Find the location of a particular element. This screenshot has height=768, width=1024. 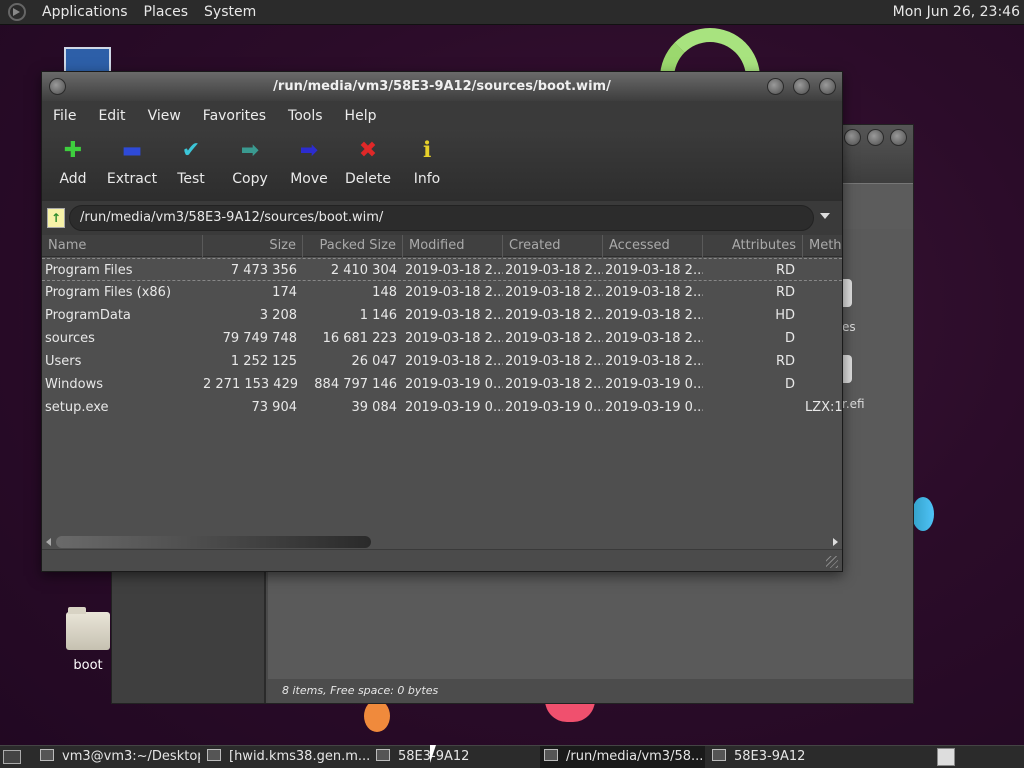

resize-grip-icon is located at coordinates (832, 562).